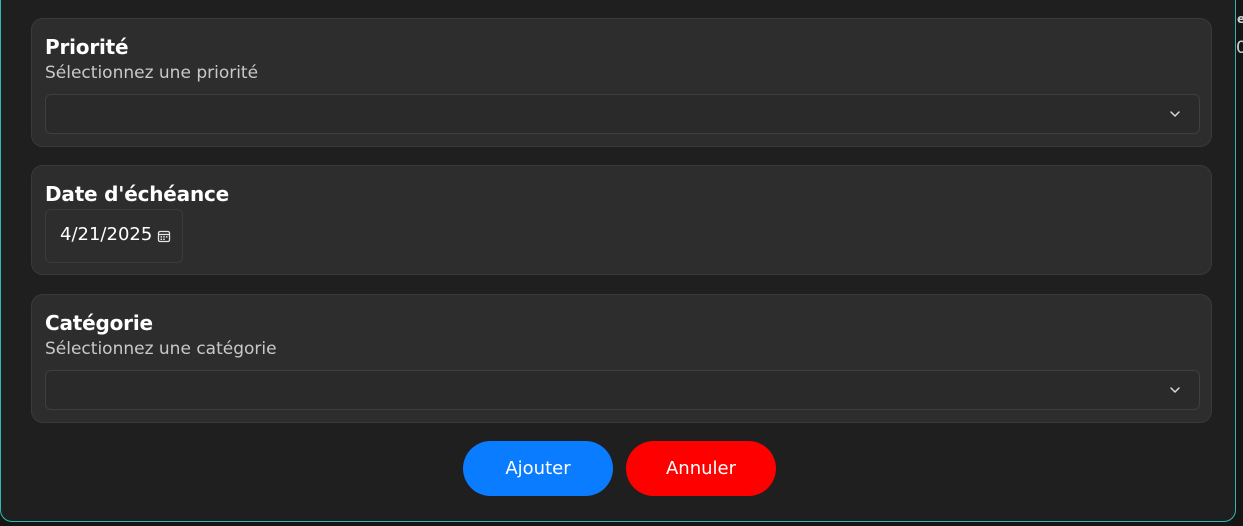 The height and width of the screenshot is (526, 1243). What do you see at coordinates (701, 468) in the screenshot?
I see `cancel-button: Annuler` at bounding box center [701, 468].